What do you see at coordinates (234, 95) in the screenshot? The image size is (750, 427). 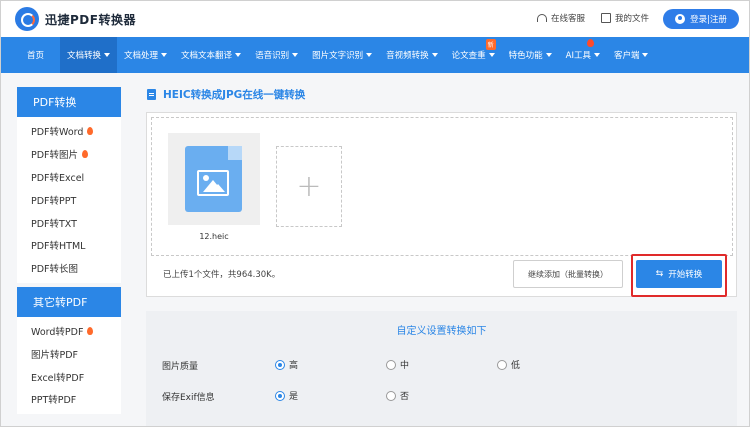 I see `page-title-text: HEIC转换成JPG在线一键转换` at bounding box center [234, 95].